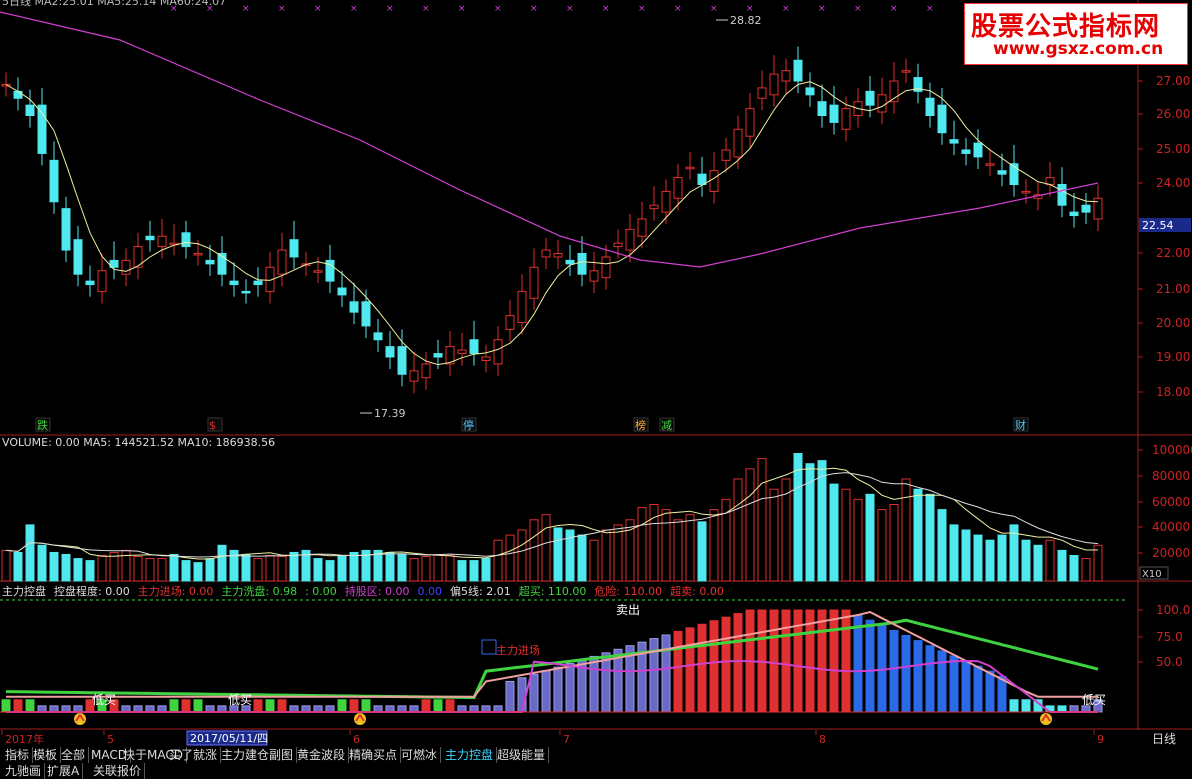 Image resolution: width=1192 pixels, height=779 pixels. What do you see at coordinates (480, 591) in the screenshot?
I see `indicator-value: 偏5线: 2.01` at bounding box center [480, 591].